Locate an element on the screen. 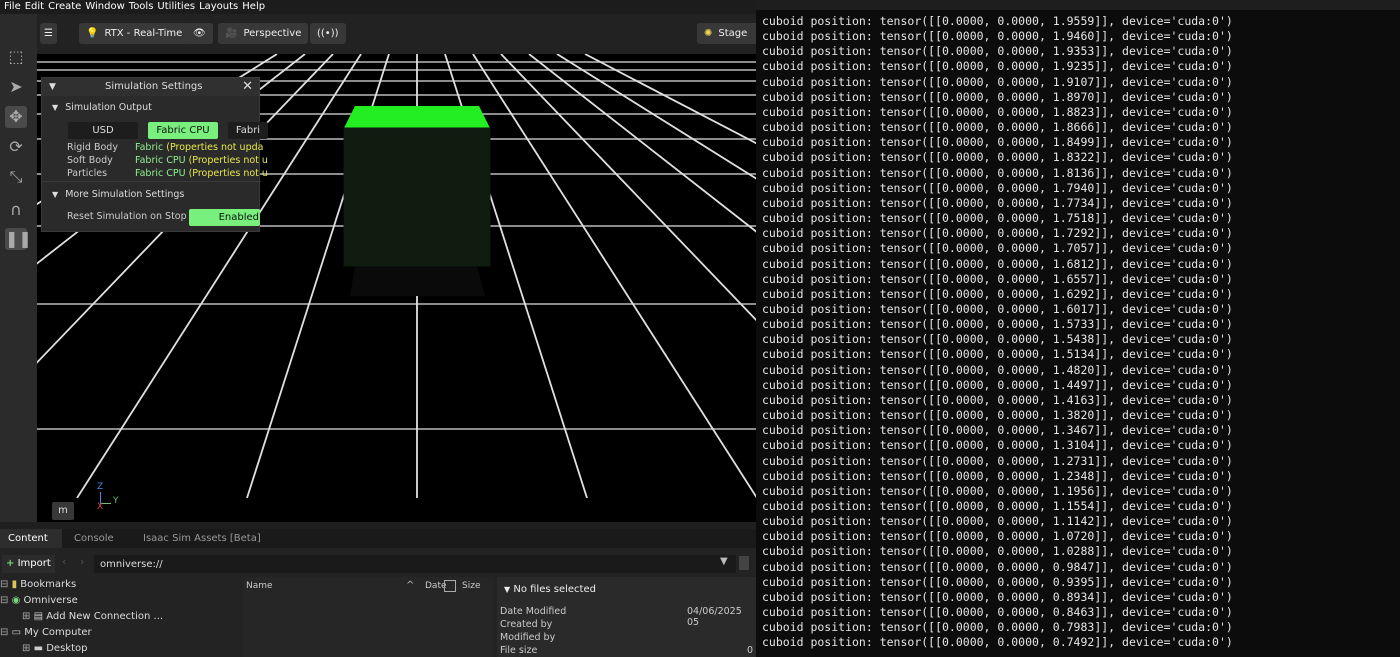 This screenshot has height=657, width=1400. tree-item-omniverse: ⊟ ◉ Omniverse is located at coordinates (39, 601).